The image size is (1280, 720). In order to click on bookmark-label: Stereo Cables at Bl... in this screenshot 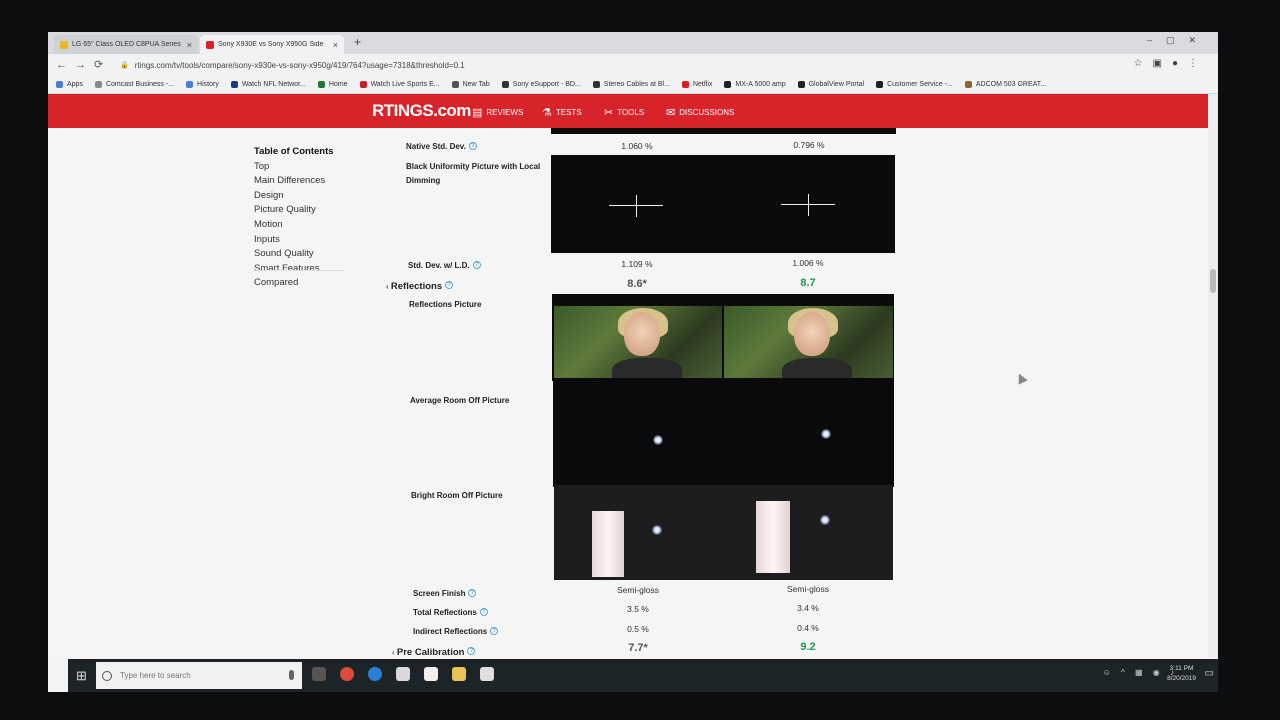, I will do `click(636, 84)`.